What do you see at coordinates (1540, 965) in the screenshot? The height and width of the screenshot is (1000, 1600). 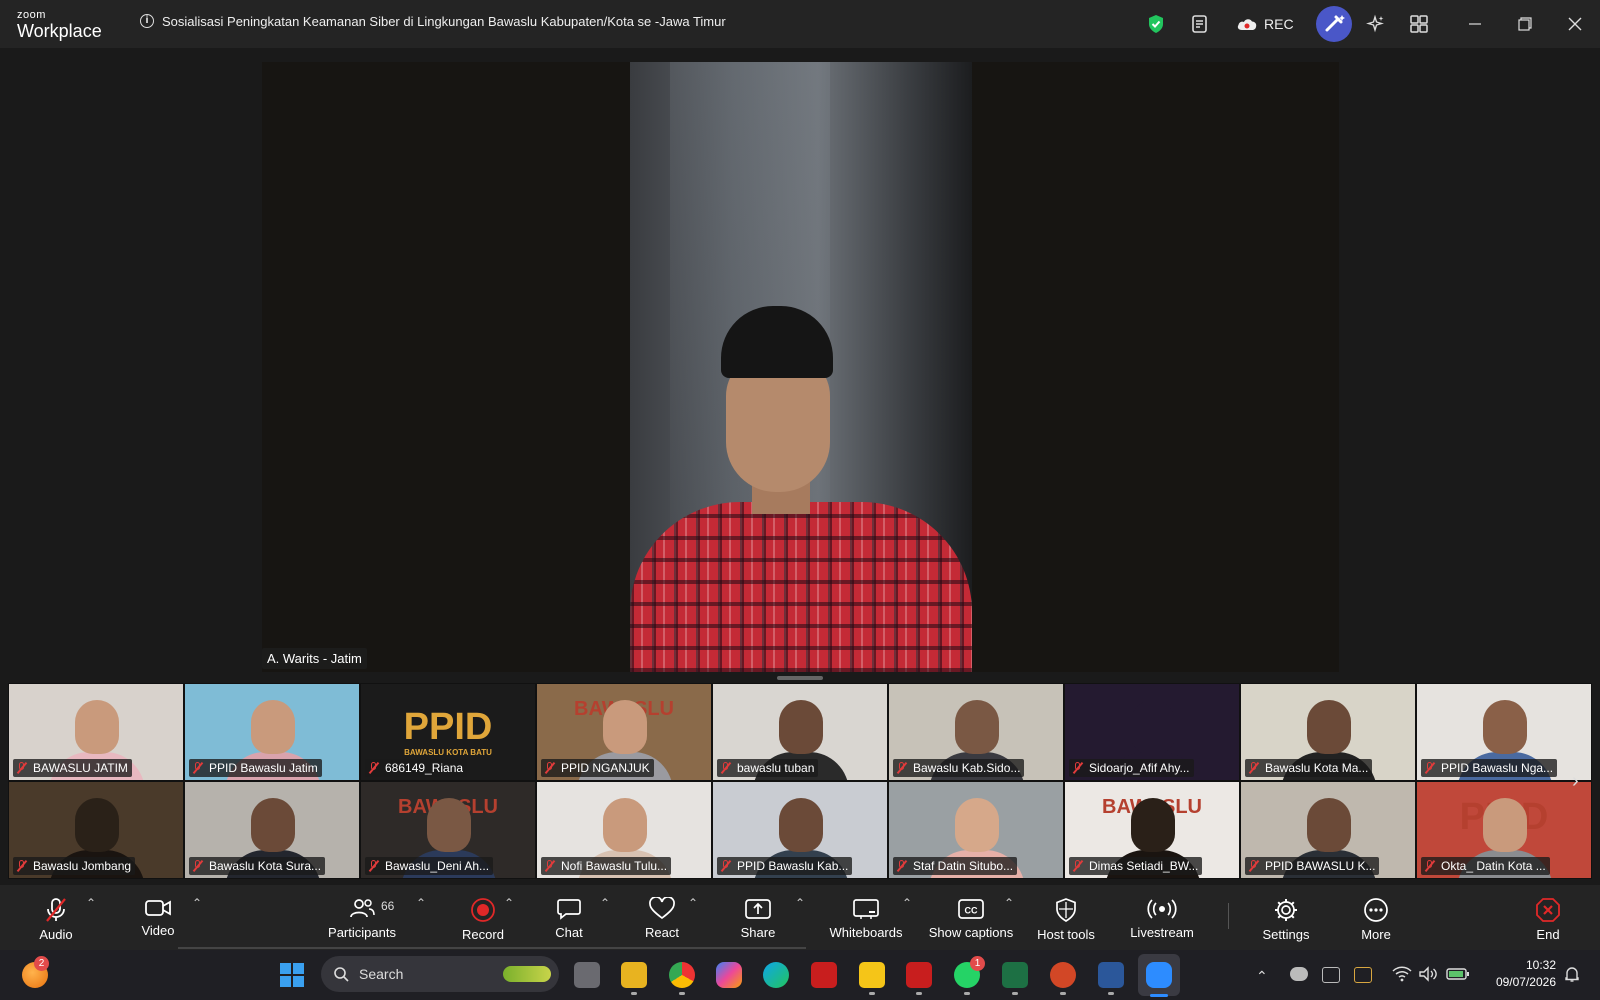 I see `taskbar-time: 10:32` at bounding box center [1540, 965].